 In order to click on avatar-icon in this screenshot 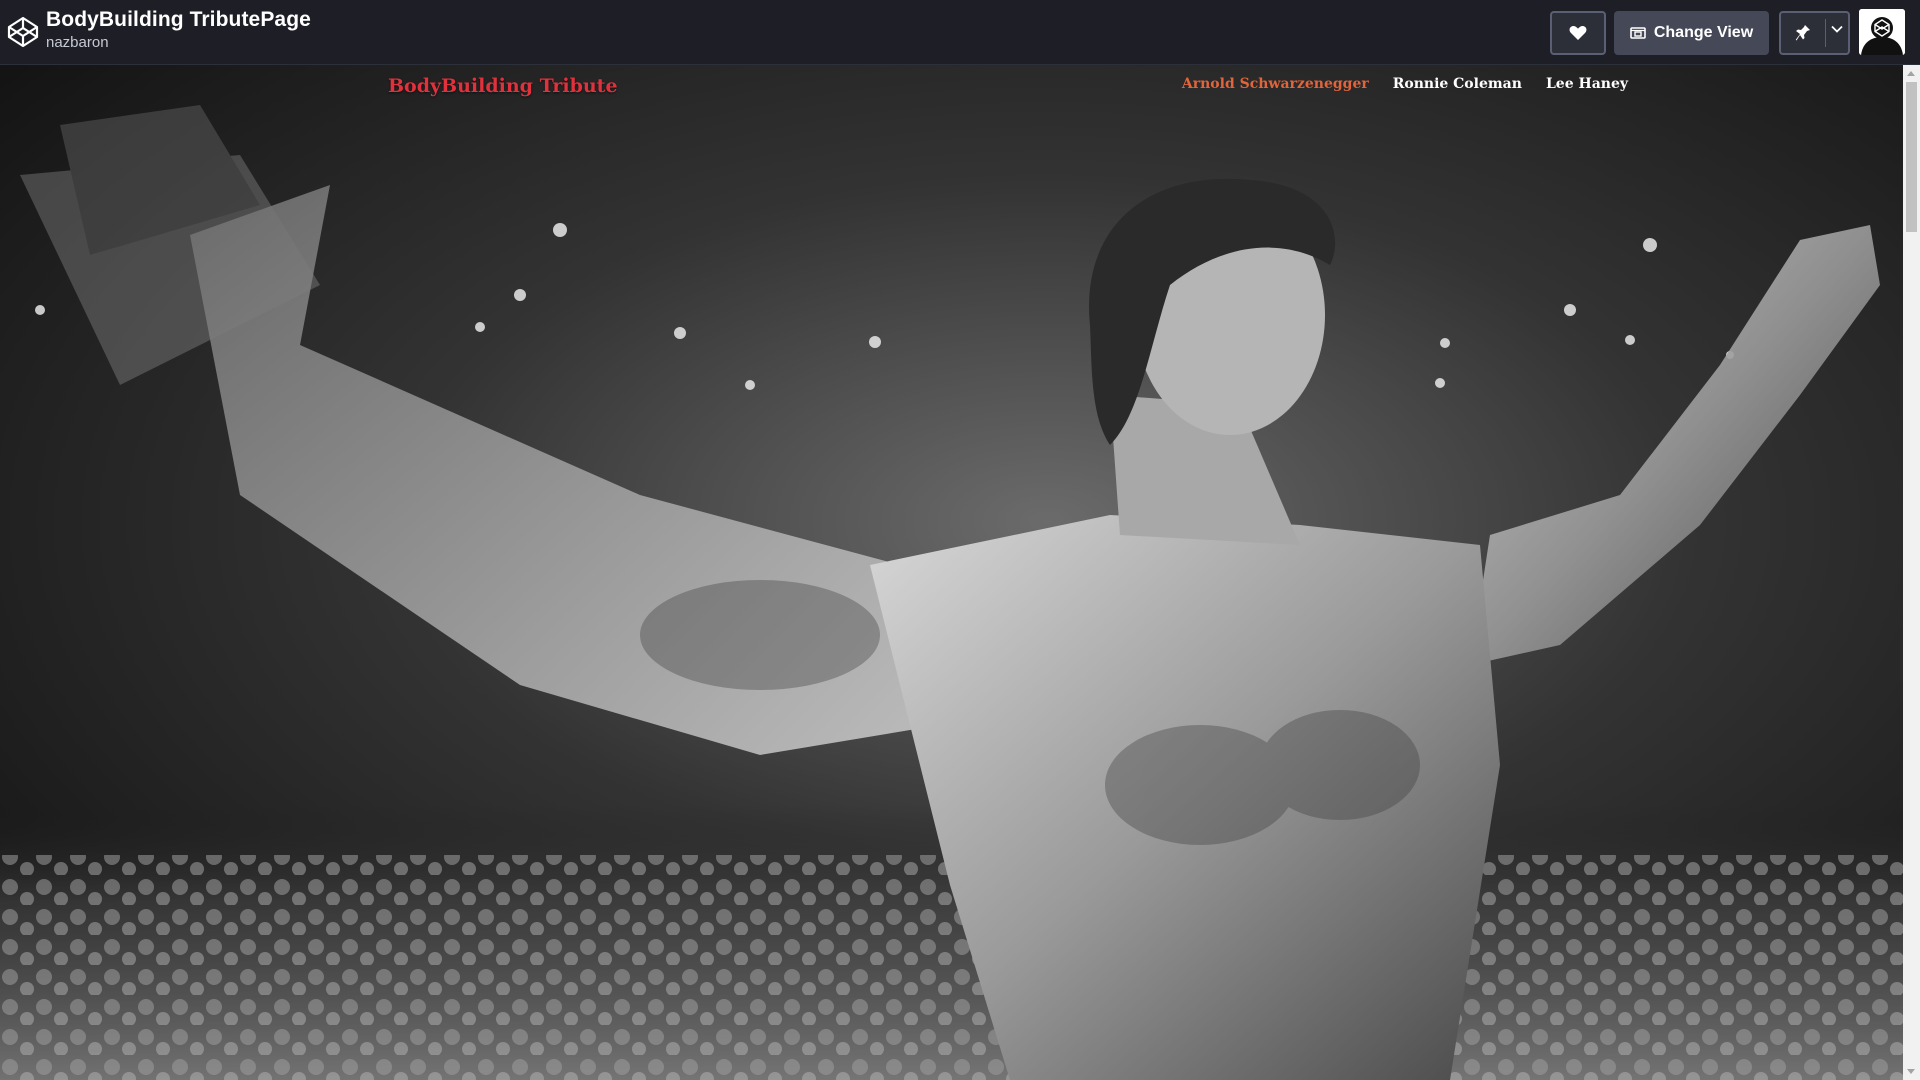, I will do `click(1882, 32)`.